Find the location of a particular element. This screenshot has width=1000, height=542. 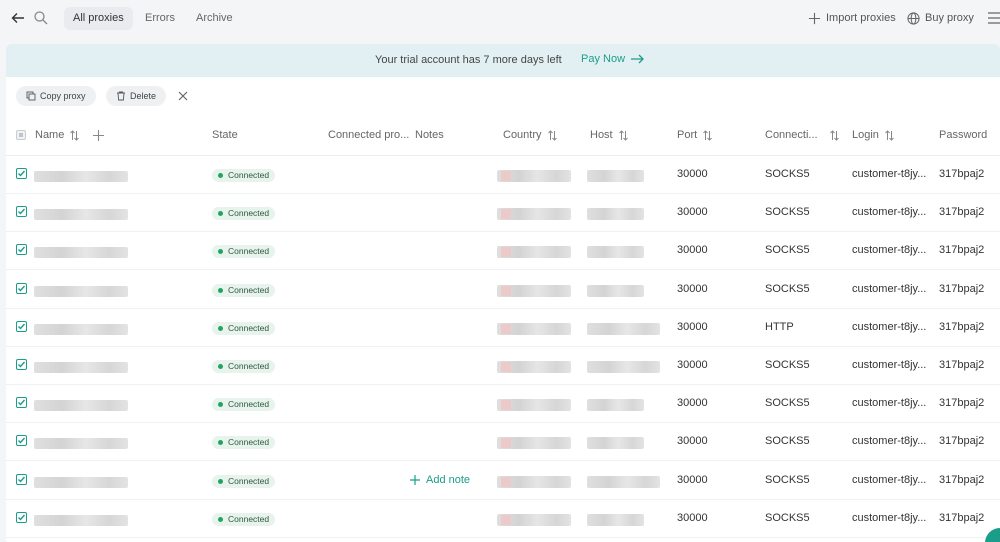

add-note-button: Add note is located at coordinates (440, 480).